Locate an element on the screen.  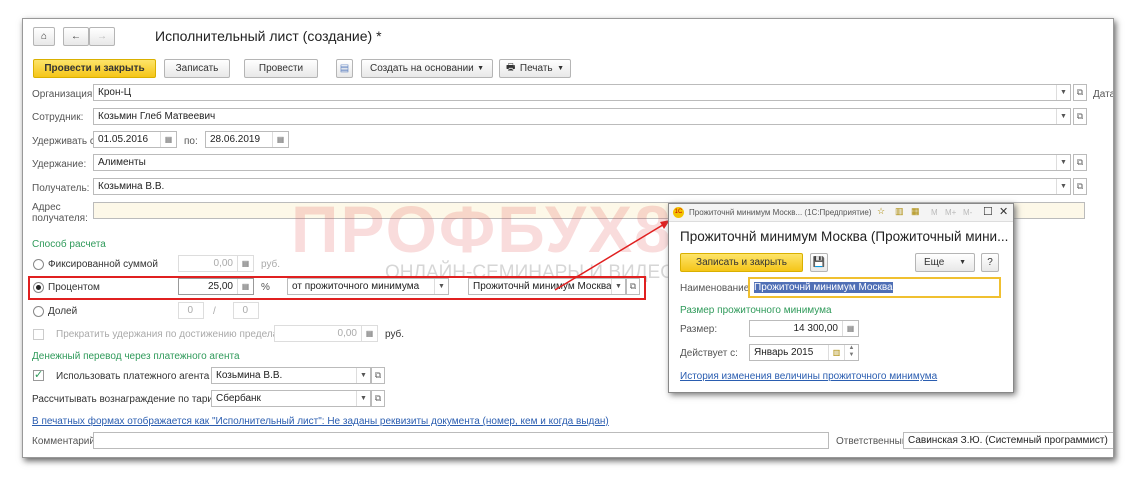
memory-m-plus: M+ is located at coordinates (950, 212).